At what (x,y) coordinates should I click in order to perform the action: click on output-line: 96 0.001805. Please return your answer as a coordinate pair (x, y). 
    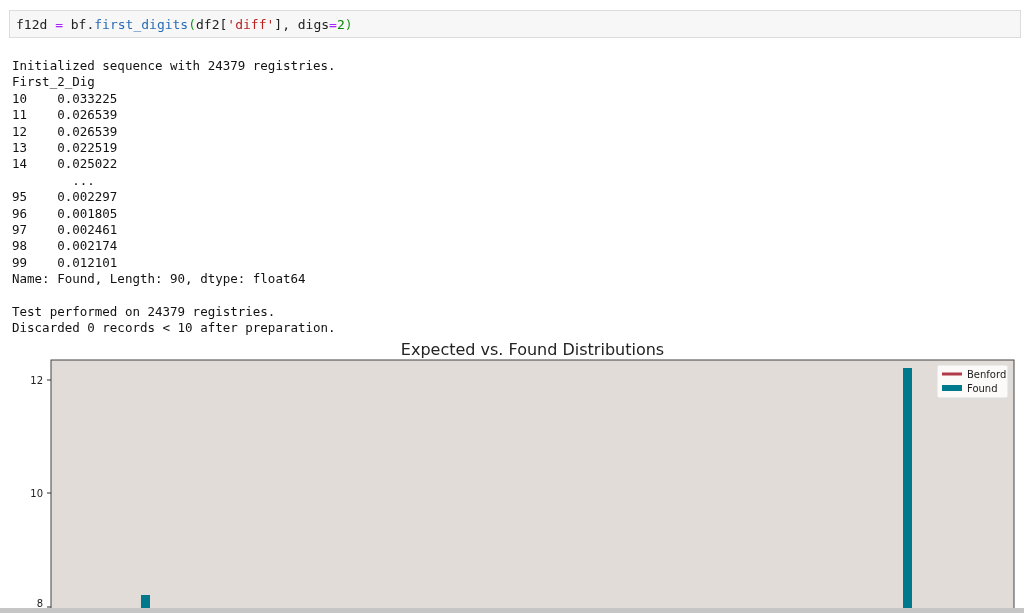
    Looking at the image, I should click on (65, 213).